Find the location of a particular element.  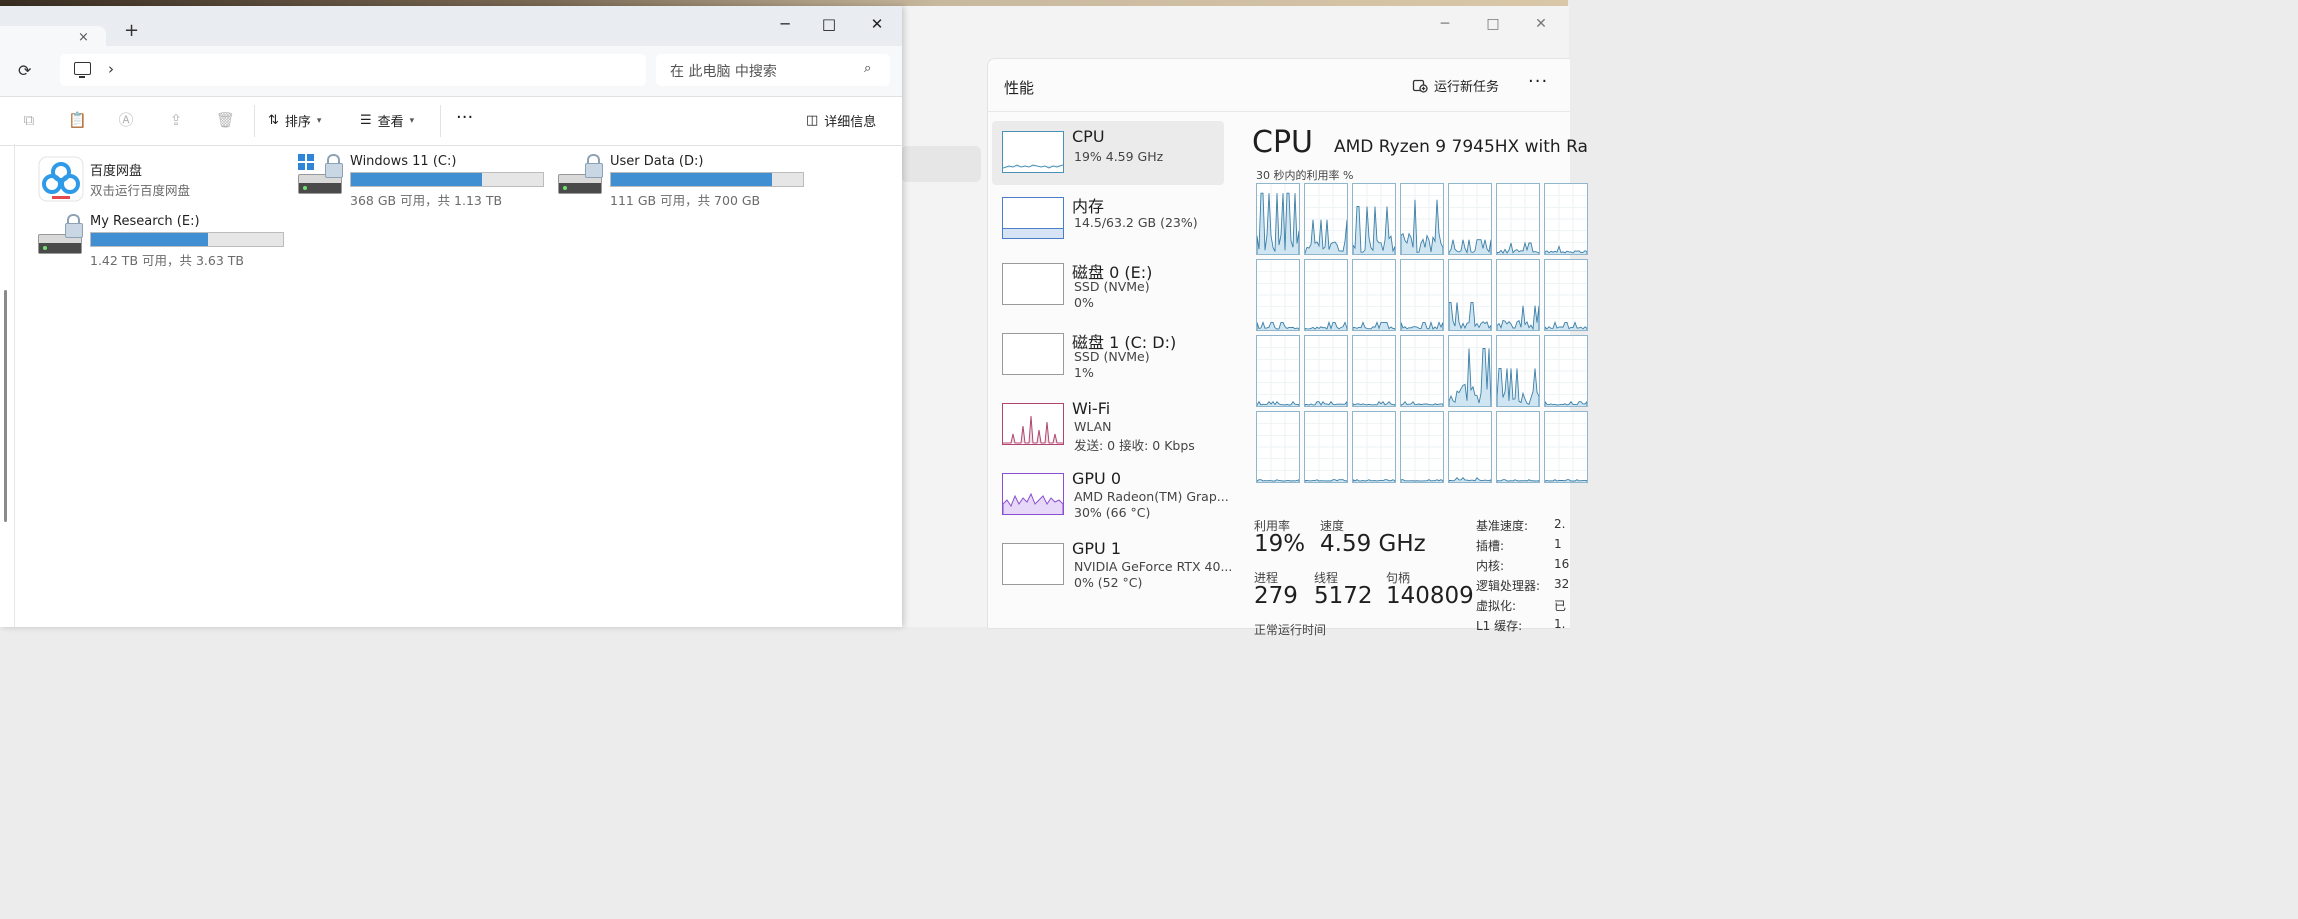

drive-name: User Data (D:) is located at coordinates (657, 161).